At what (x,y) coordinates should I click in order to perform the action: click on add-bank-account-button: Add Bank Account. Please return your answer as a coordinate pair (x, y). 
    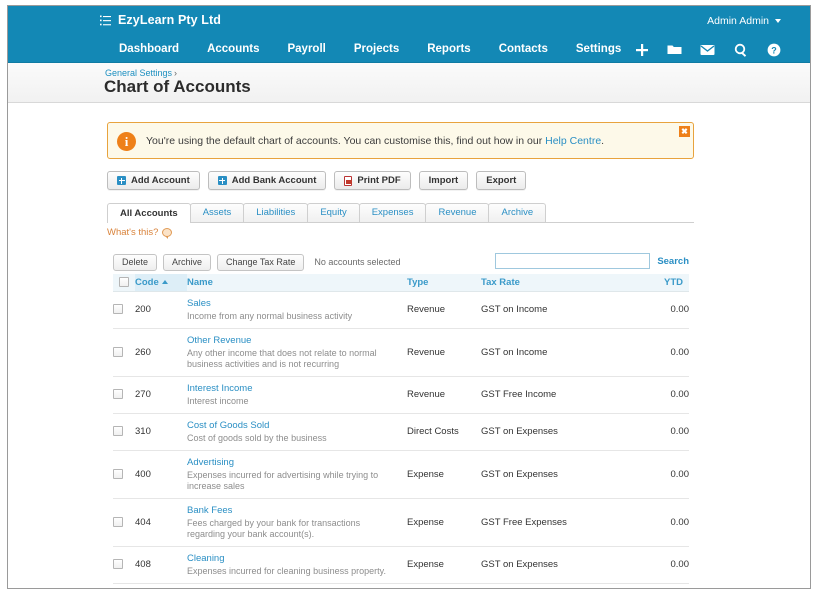
    Looking at the image, I should click on (267, 180).